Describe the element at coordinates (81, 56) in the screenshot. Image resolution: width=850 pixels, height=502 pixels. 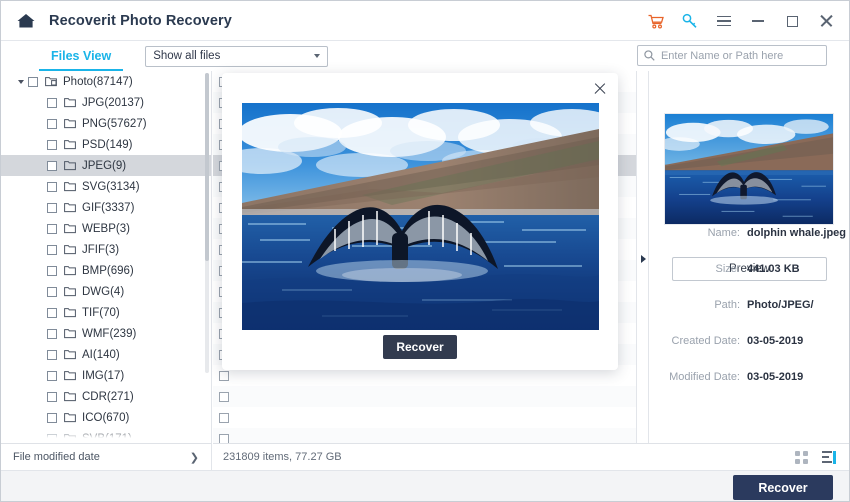
I see `tab-files-view: Files View` at that location.